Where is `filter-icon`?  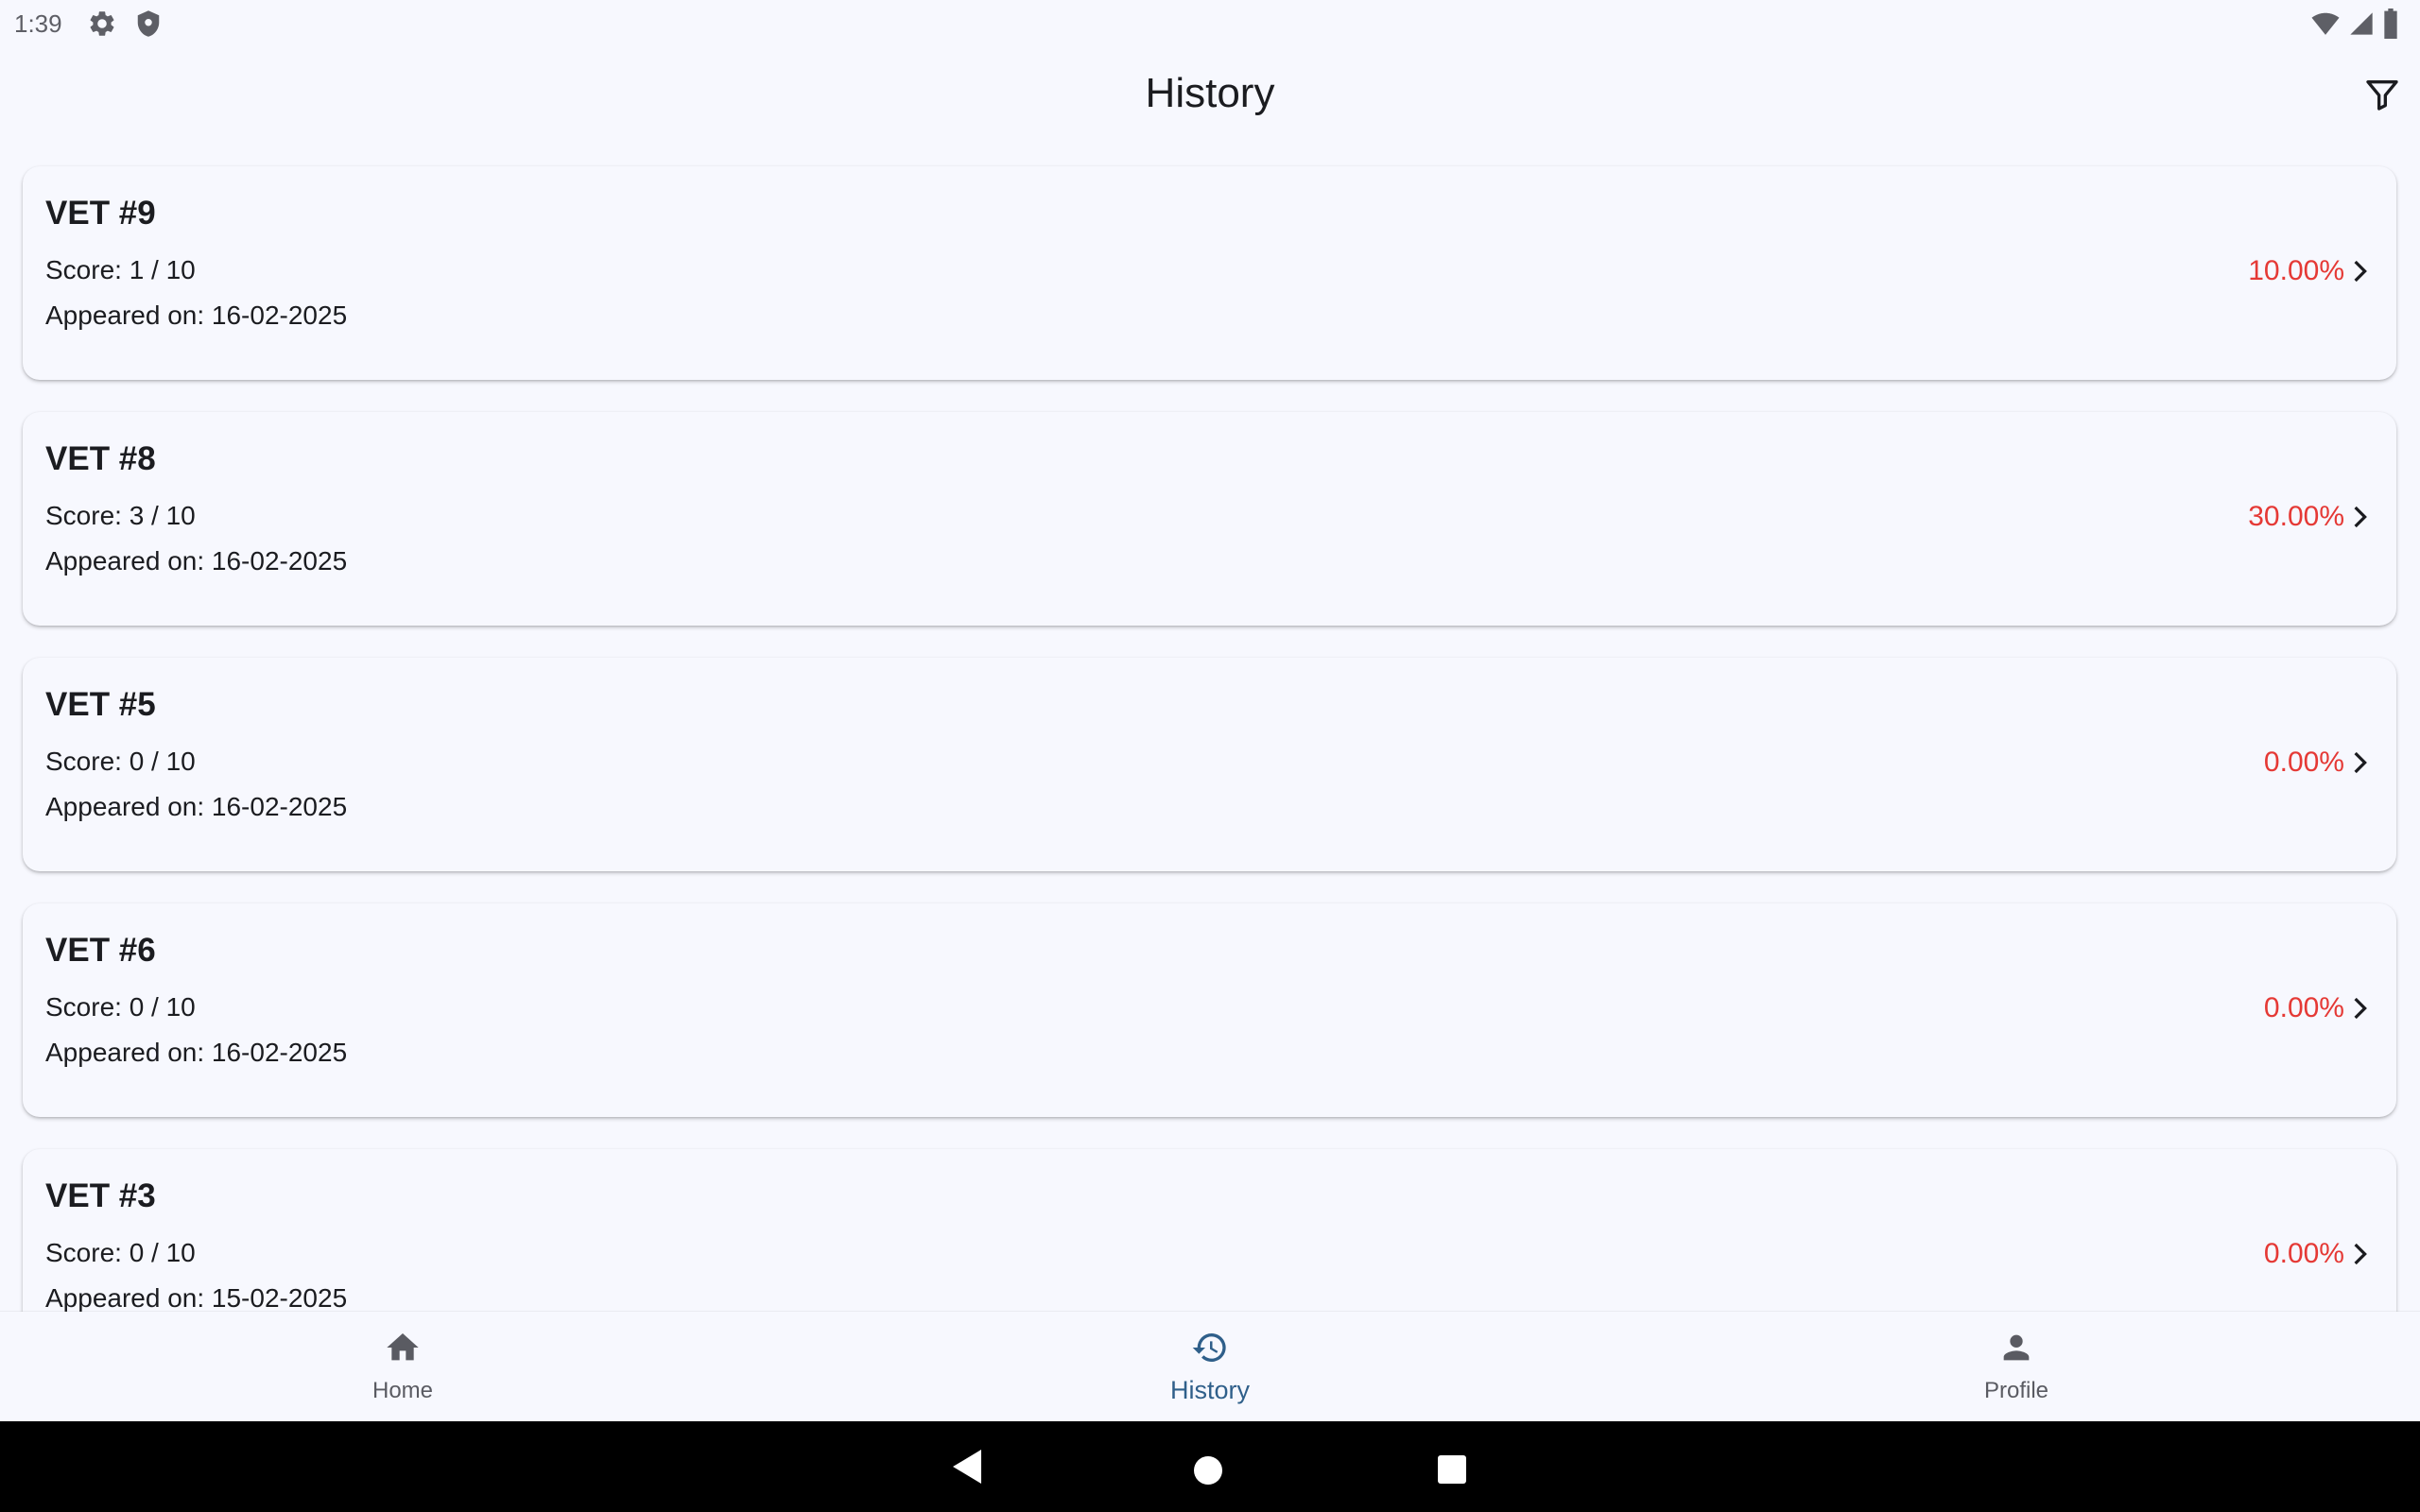 filter-icon is located at coordinates (2382, 95).